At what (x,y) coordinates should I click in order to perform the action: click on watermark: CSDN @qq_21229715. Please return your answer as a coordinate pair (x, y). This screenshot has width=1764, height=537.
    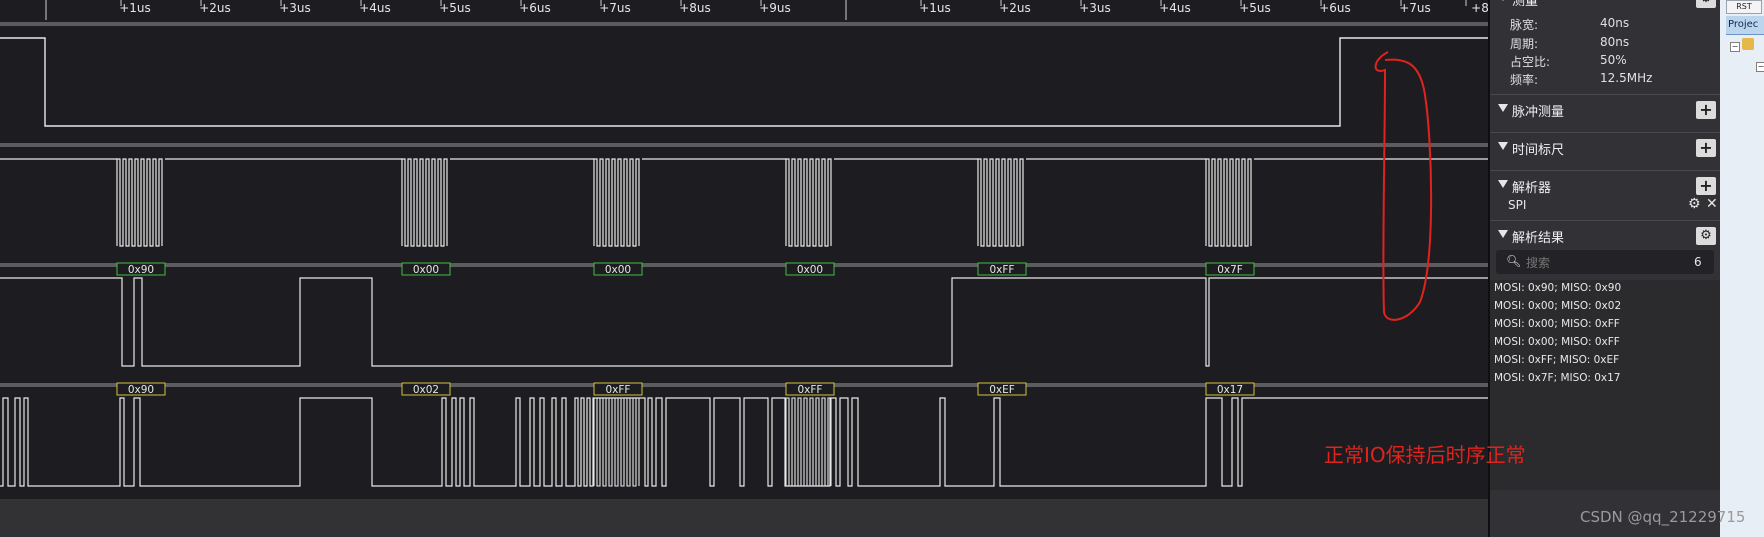
    Looking at the image, I should click on (1663, 517).